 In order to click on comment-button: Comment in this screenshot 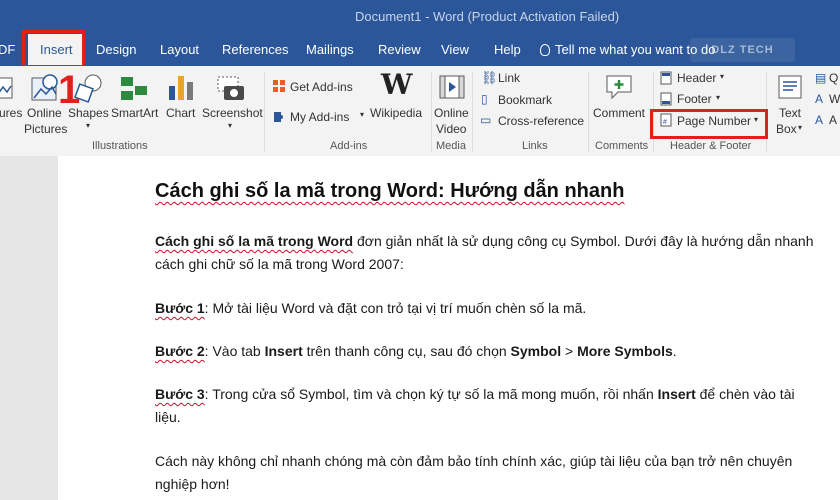, I will do `click(619, 113)`.